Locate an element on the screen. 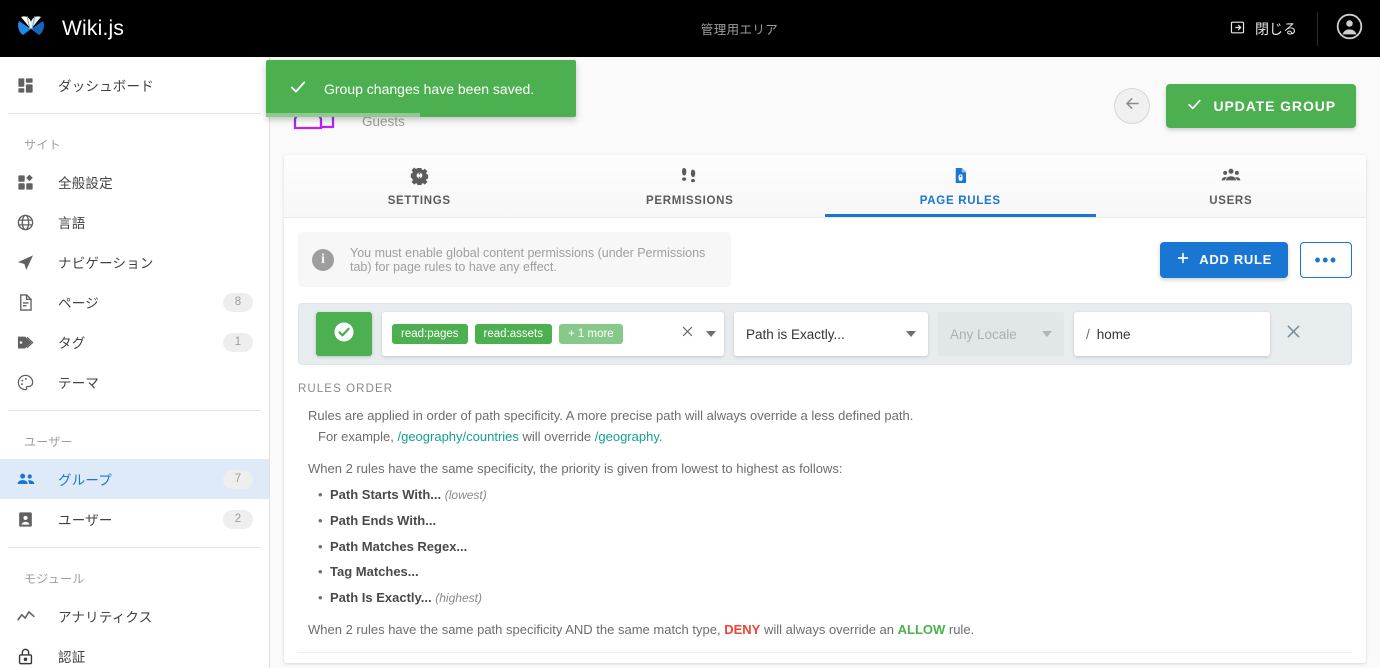 This screenshot has height=668, width=1380. permission-chip: read:pages is located at coordinates (430, 334).